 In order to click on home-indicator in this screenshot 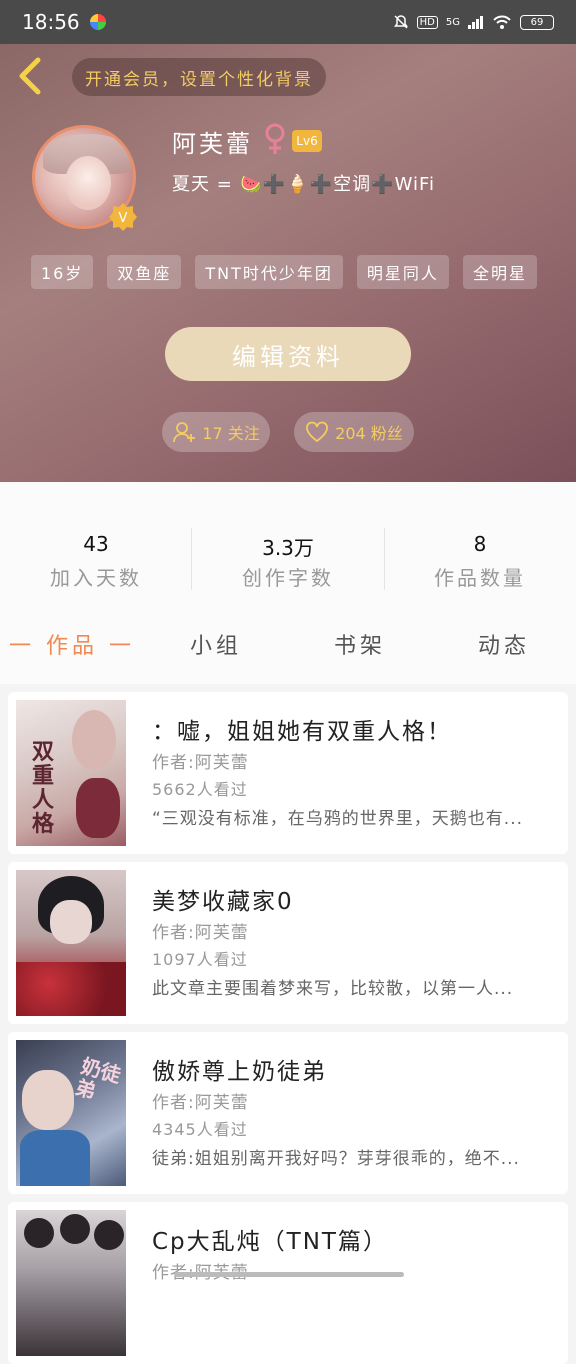, I will do `click(289, 1274)`.